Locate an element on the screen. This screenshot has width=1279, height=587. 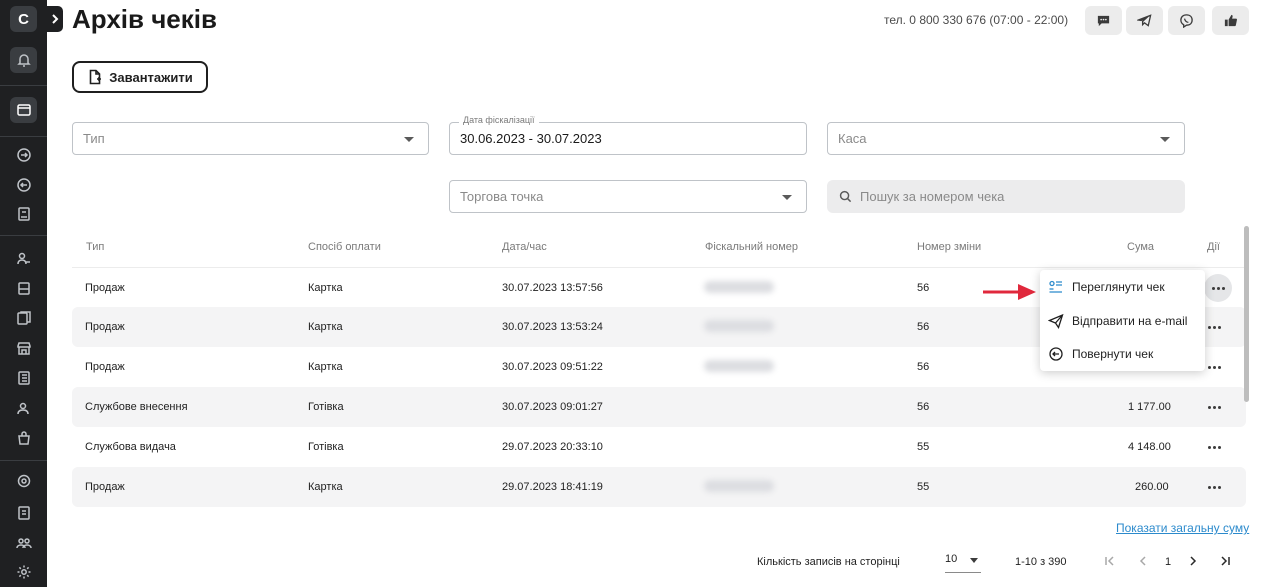
show-total-link: Показати загальну суму is located at coordinates (1182, 528).